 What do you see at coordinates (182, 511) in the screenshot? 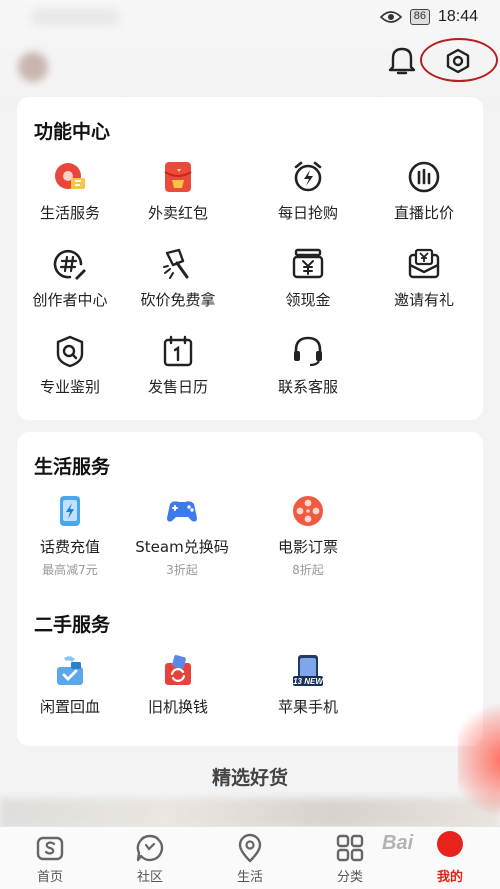
I see `gamepad-icon` at bounding box center [182, 511].